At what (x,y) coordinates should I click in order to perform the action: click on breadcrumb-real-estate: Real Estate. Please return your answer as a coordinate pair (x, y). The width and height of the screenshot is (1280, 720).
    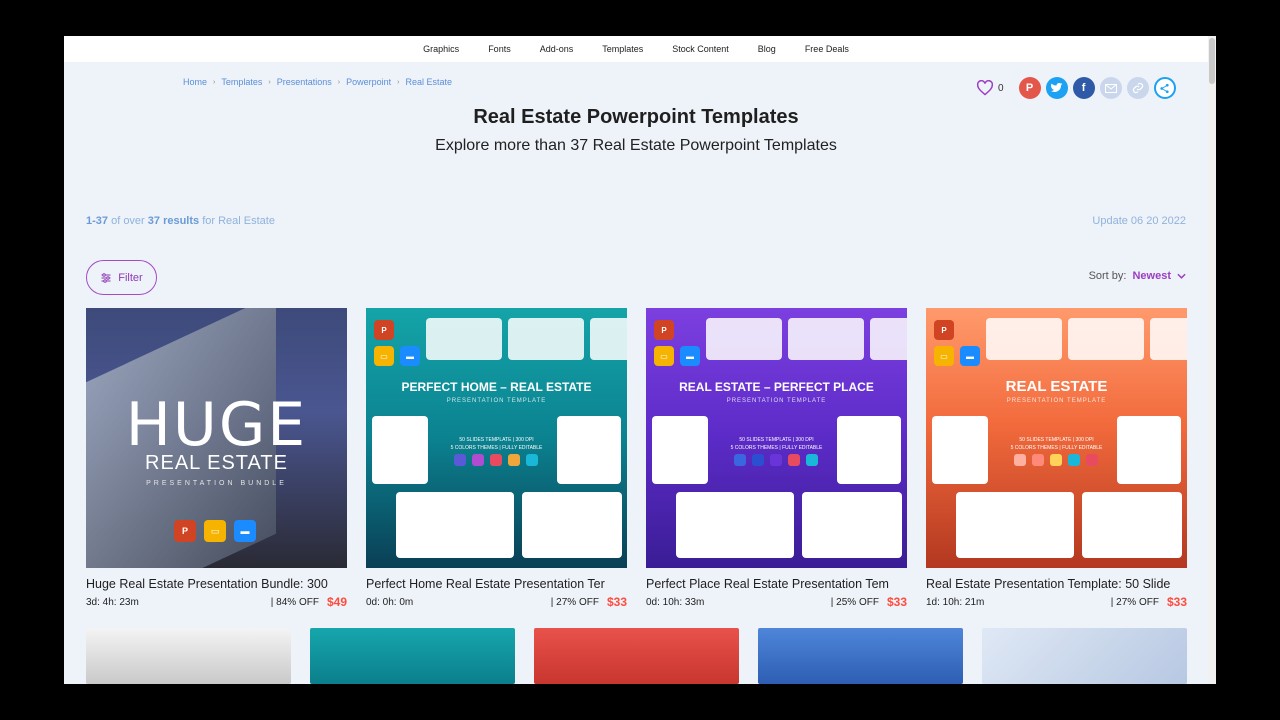
    Looking at the image, I should click on (429, 82).